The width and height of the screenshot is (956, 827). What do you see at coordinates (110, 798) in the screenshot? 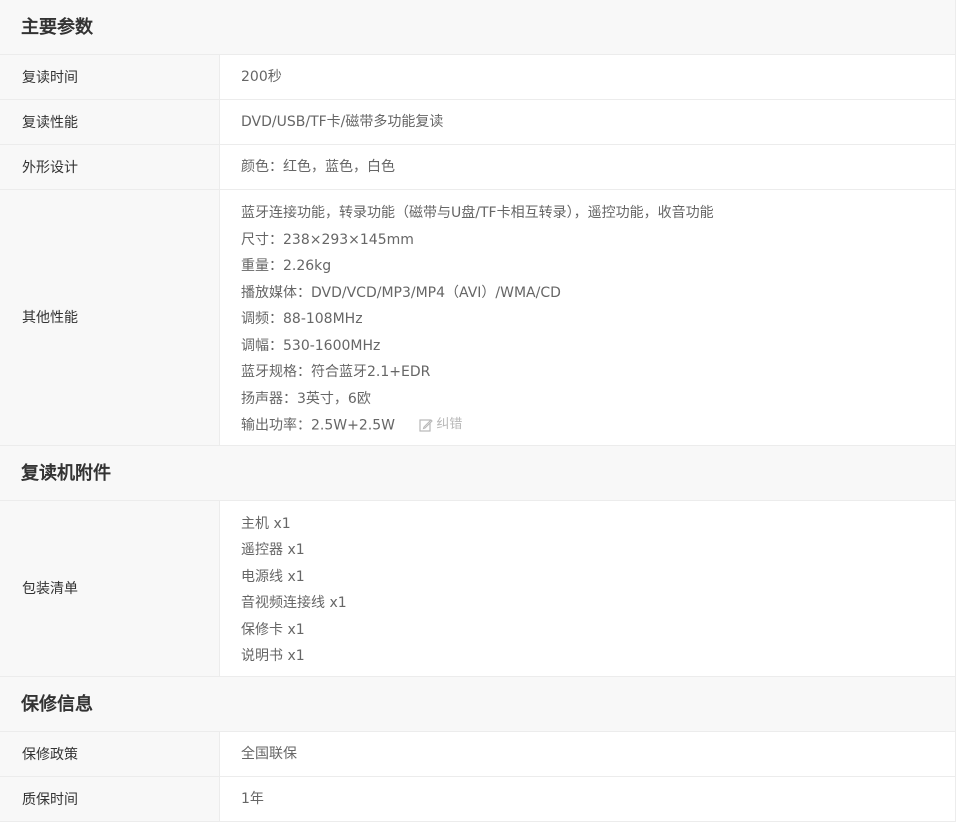
I see `spec-label: 质保时间` at bounding box center [110, 798].